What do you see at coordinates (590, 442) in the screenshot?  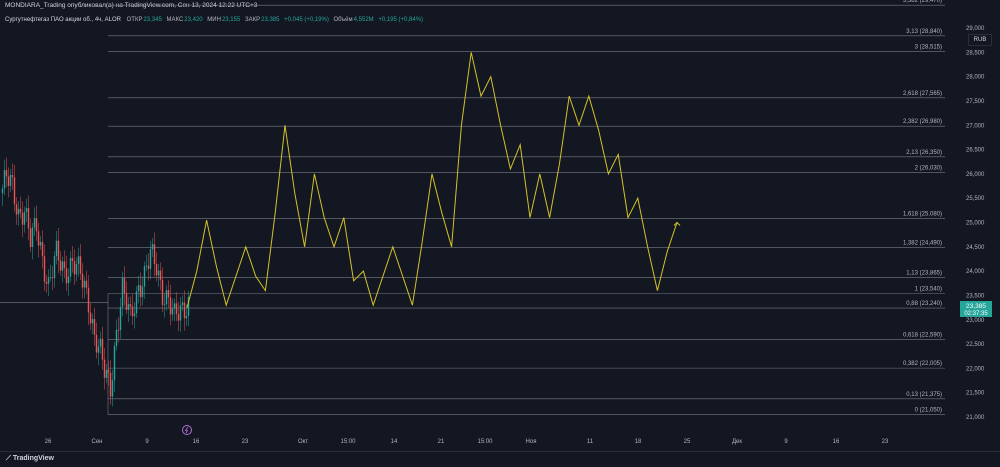 I see `time-axis-label: 11` at bounding box center [590, 442].